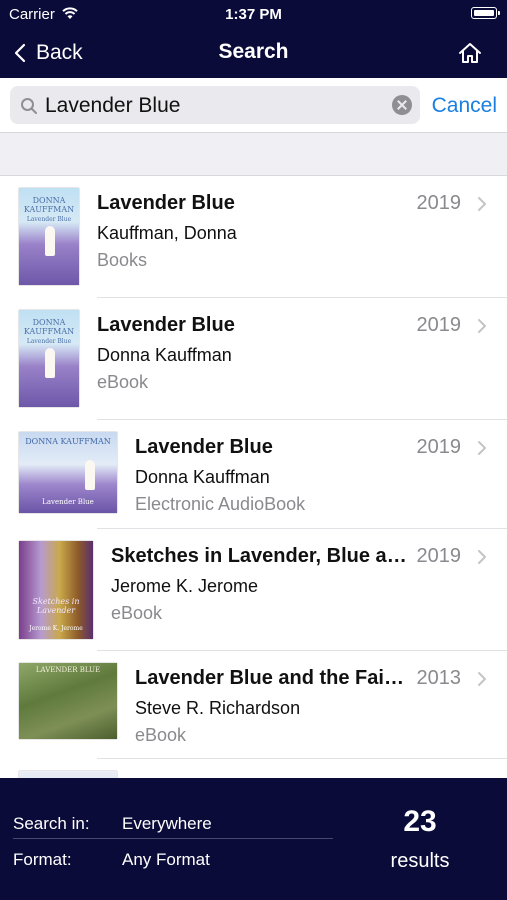  Describe the element at coordinates (420, 821) in the screenshot. I see `results-count: 23` at that location.